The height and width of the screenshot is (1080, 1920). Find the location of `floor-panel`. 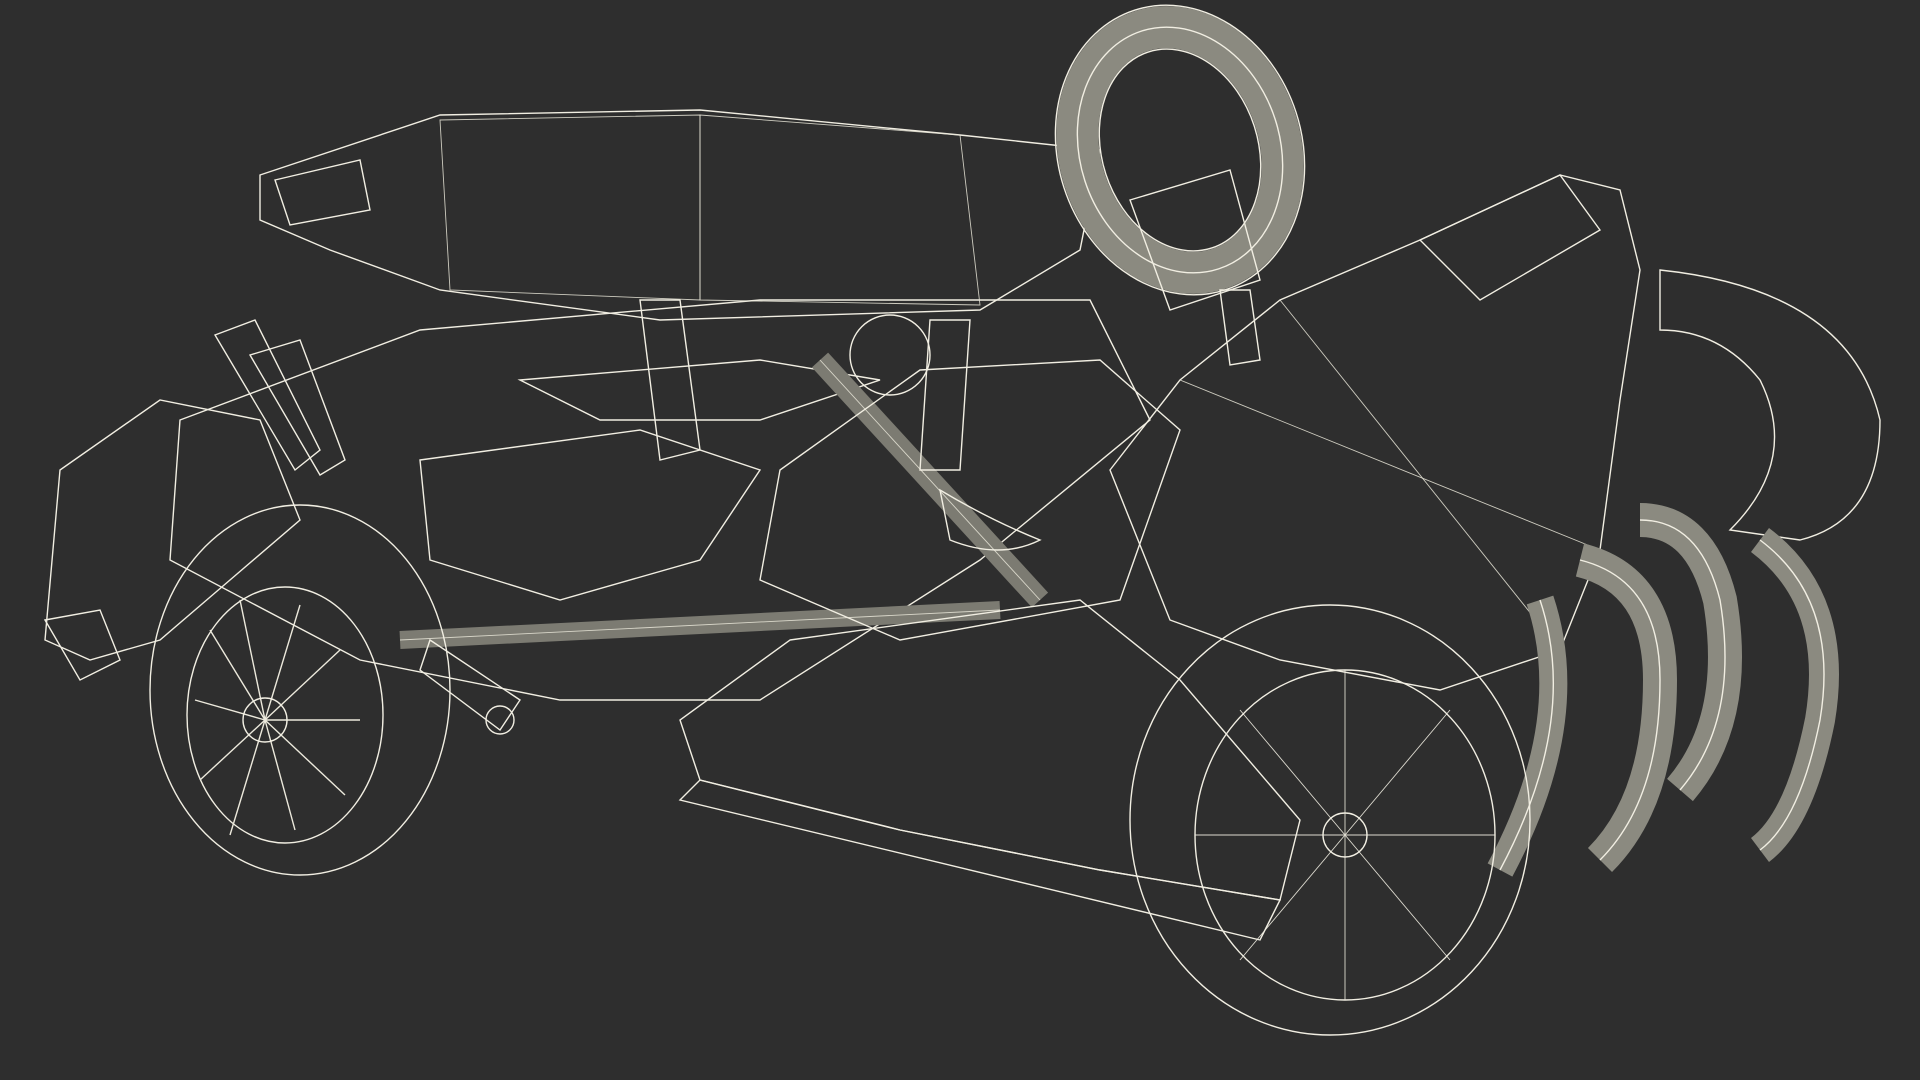

floor-panel is located at coordinates (970, 500).